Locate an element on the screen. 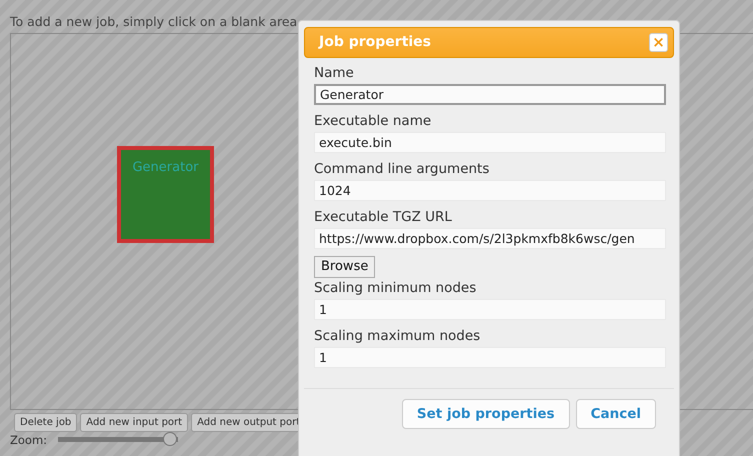 This screenshot has height=456, width=753. zoom-label: Zoom: is located at coordinates (29, 440).